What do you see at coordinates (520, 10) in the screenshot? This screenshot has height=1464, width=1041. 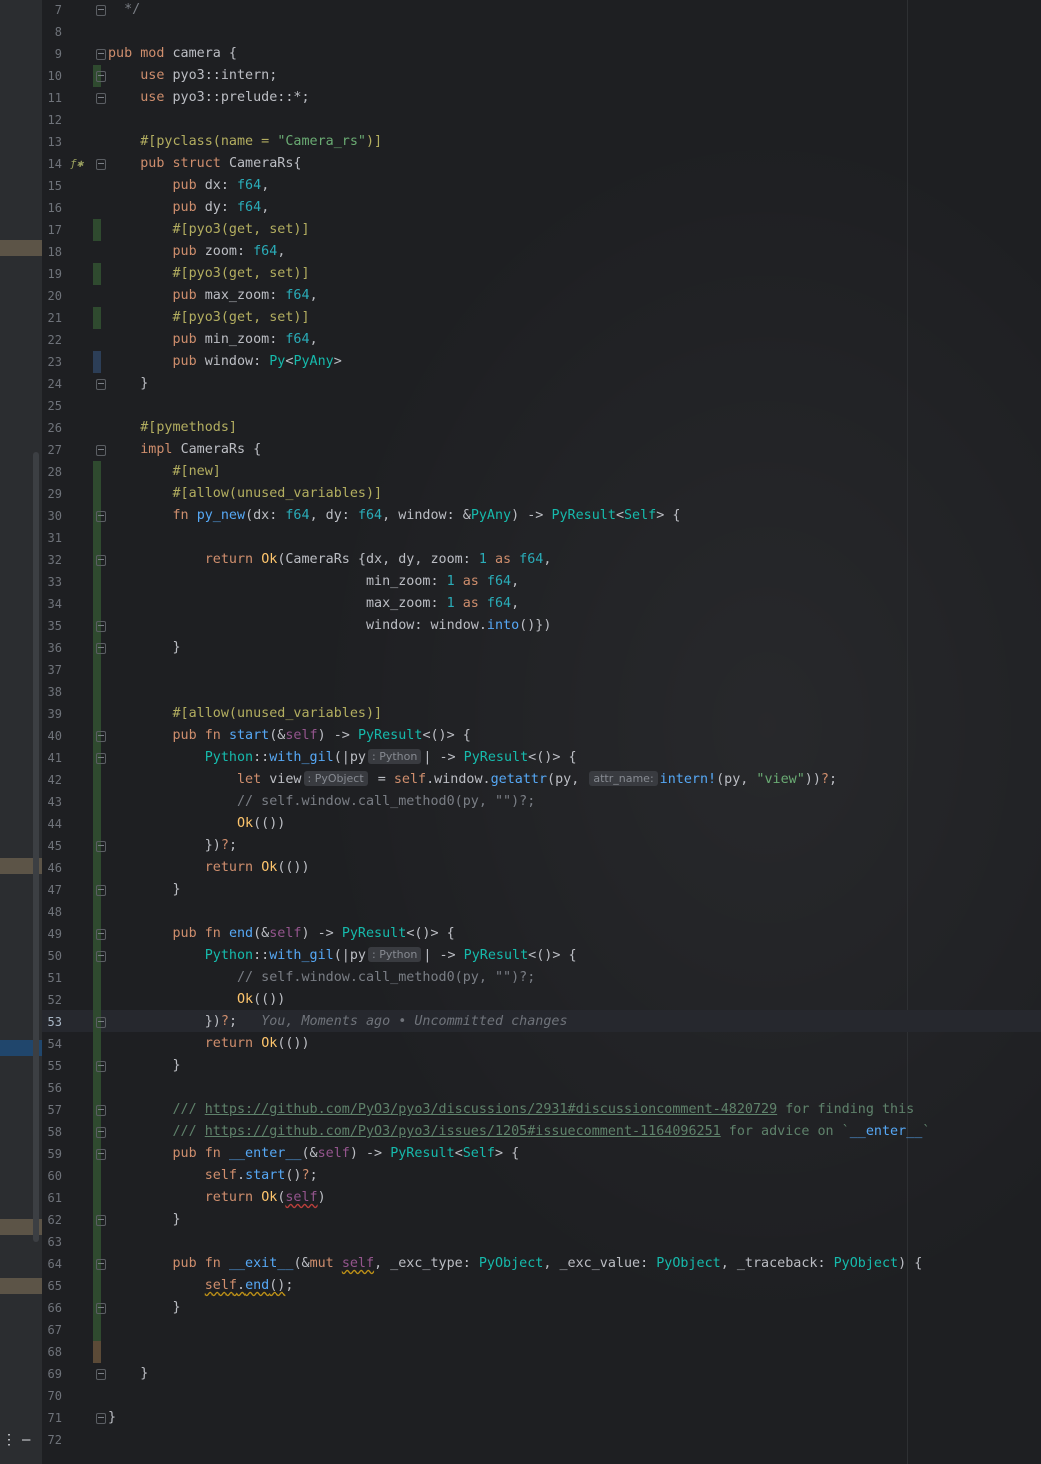 I see `code-line: 7 */` at bounding box center [520, 10].